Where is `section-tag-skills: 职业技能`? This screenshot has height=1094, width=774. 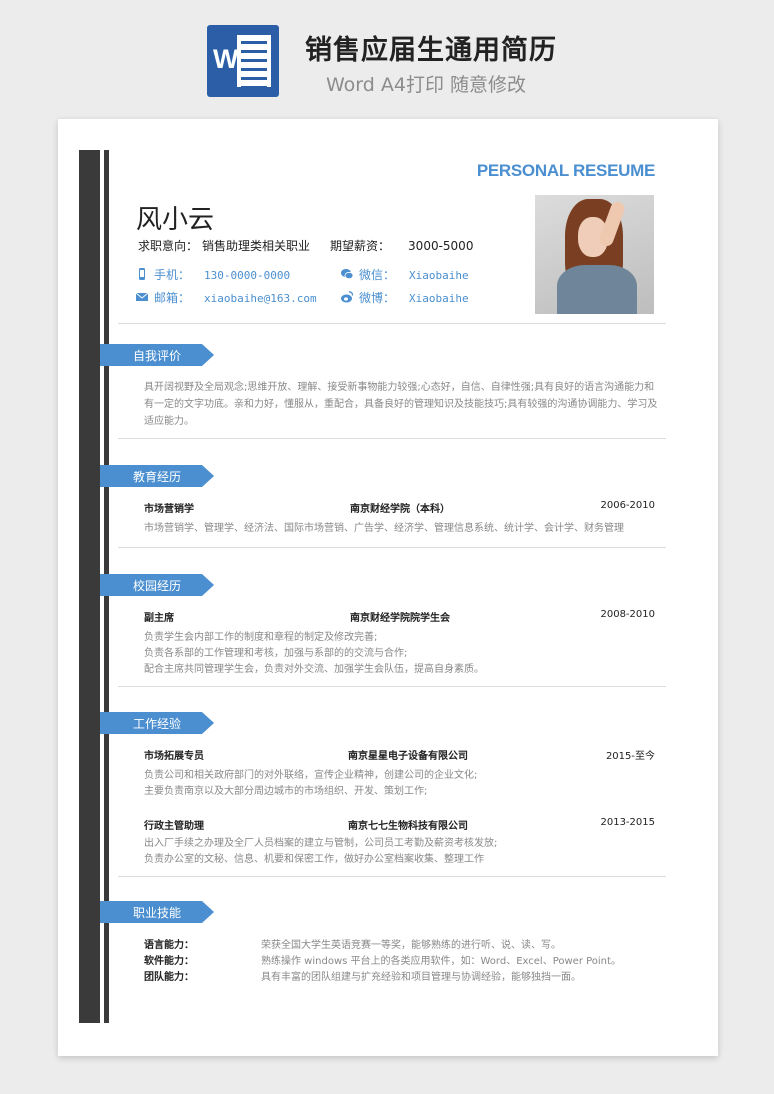 section-tag-skills: 职业技能 is located at coordinates (157, 912).